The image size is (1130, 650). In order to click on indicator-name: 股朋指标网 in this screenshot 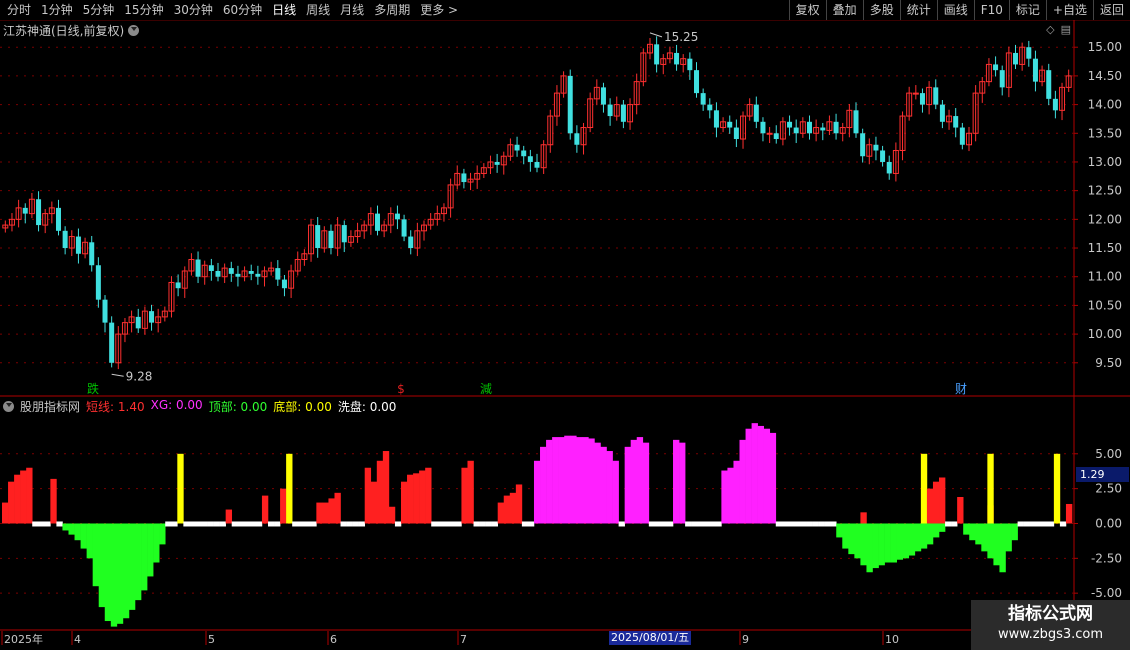, I will do `click(50, 406)`.